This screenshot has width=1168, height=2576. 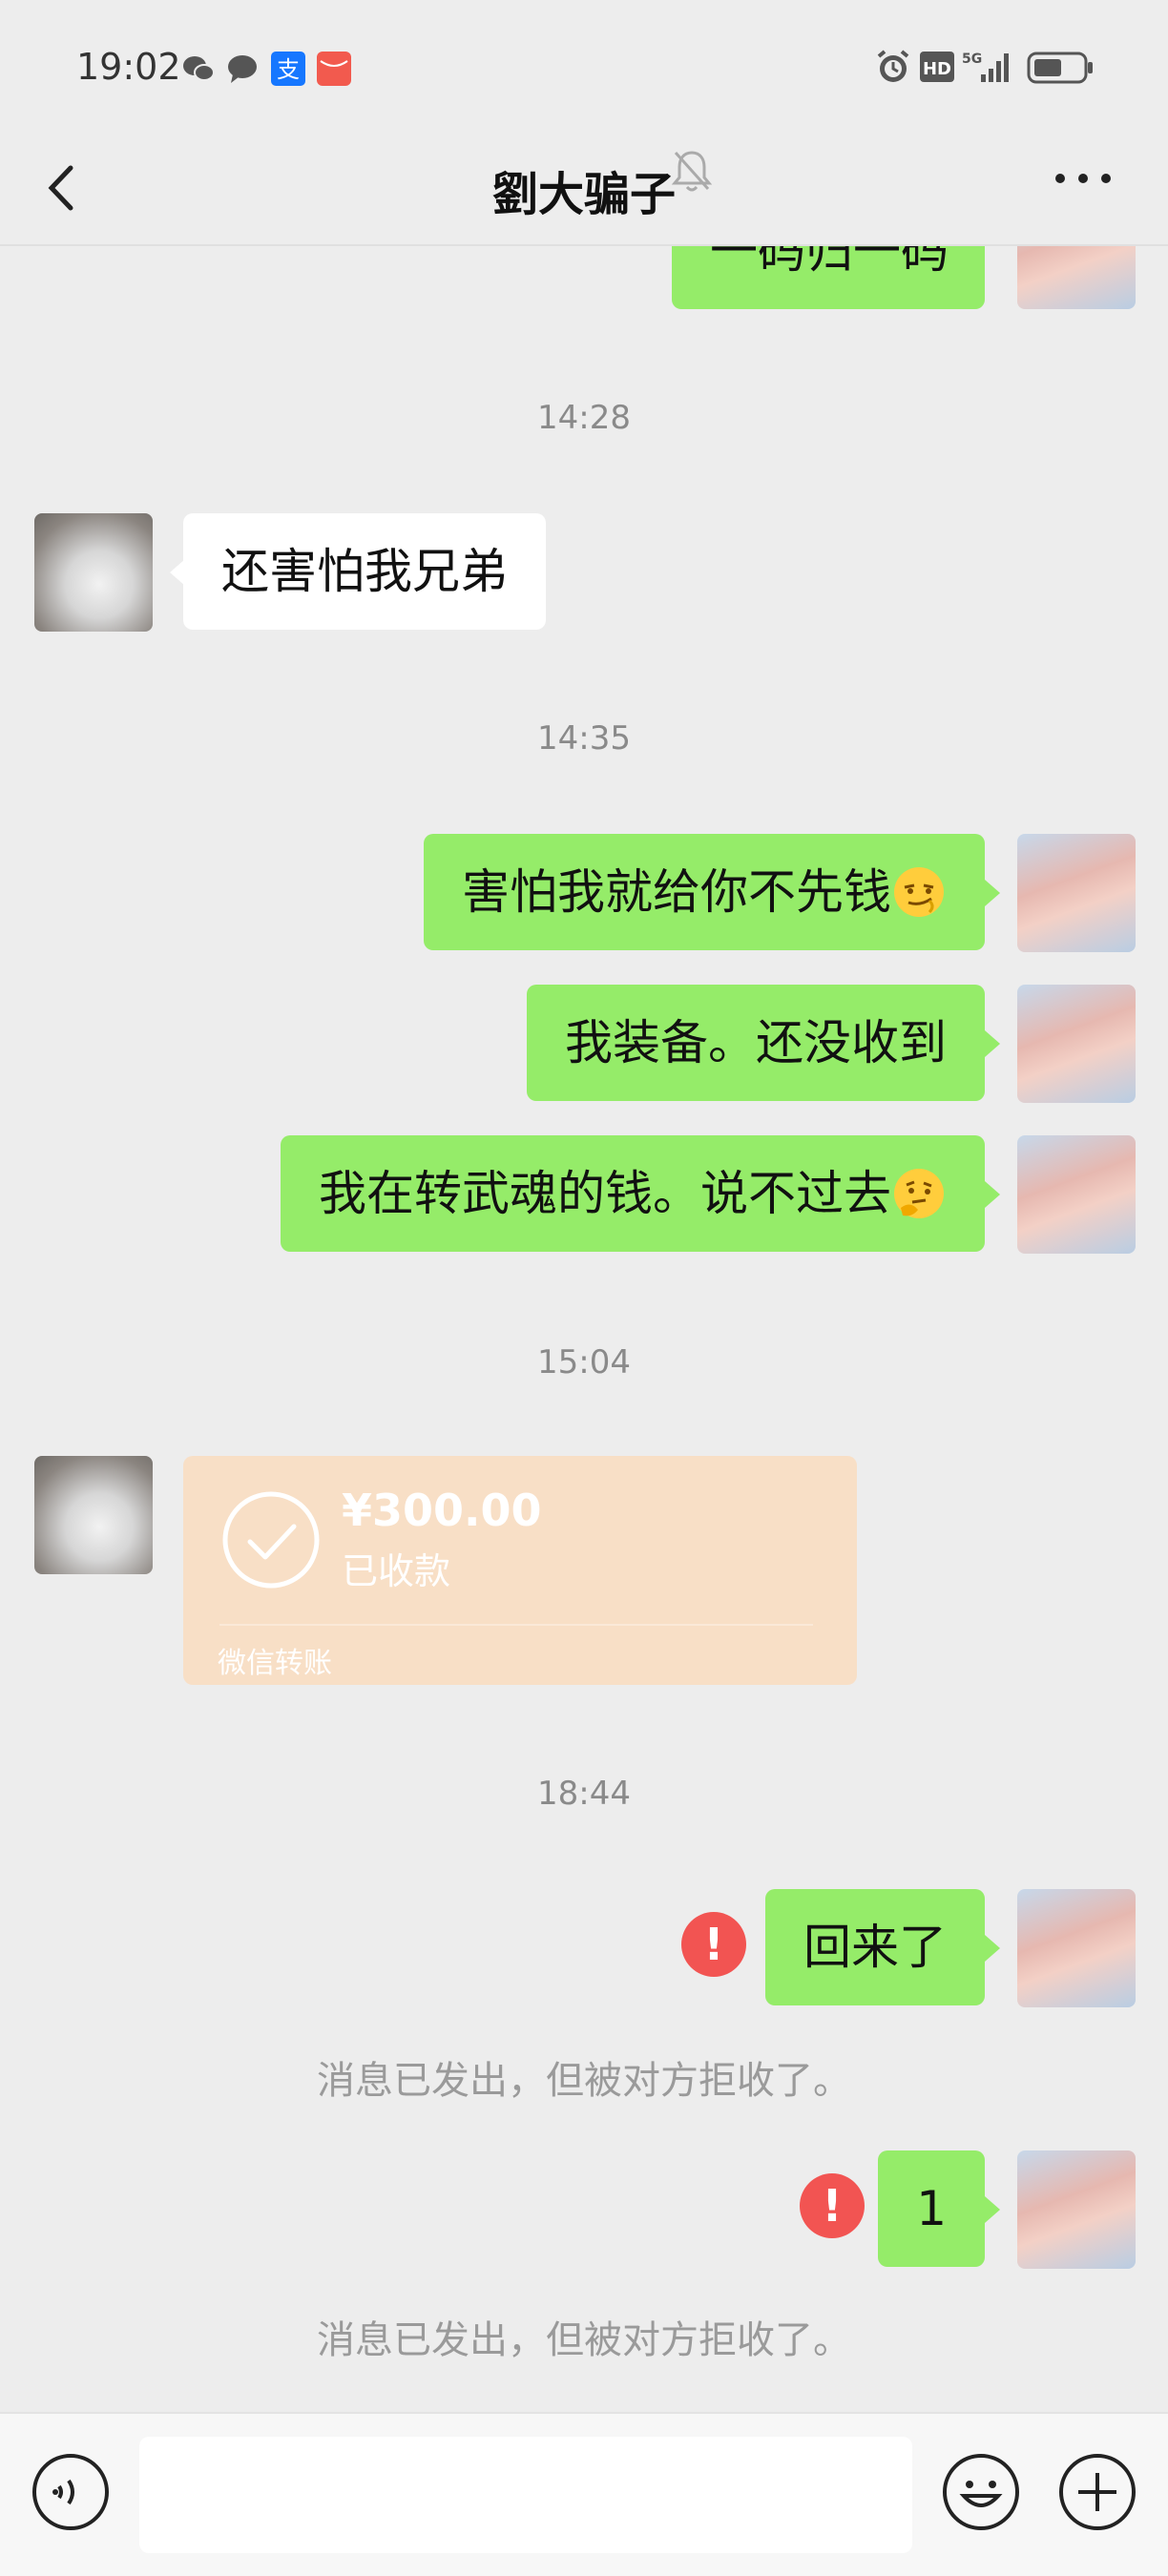 I want to click on message-bubble-sent: 我装备。还没收到, so click(x=756, y=1043).